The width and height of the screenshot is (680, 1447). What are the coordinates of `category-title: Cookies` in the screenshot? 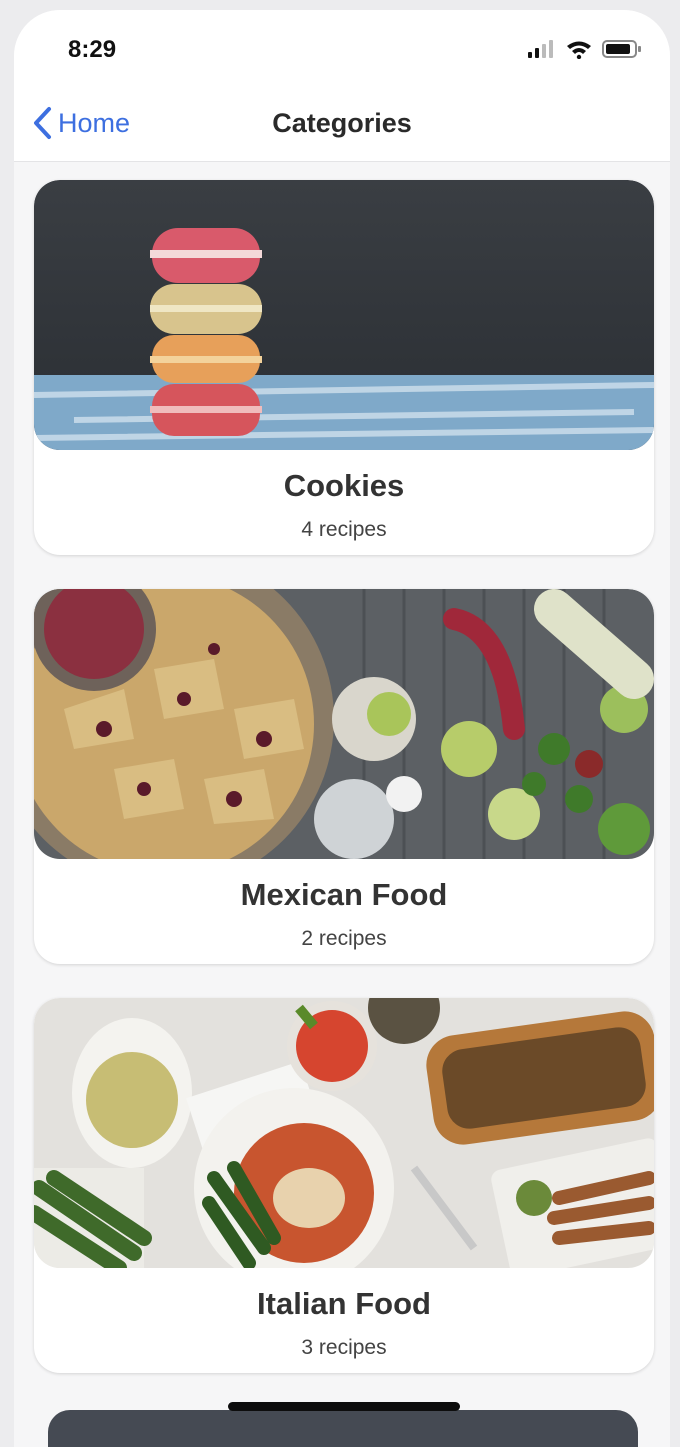 It's located at (344, 485).